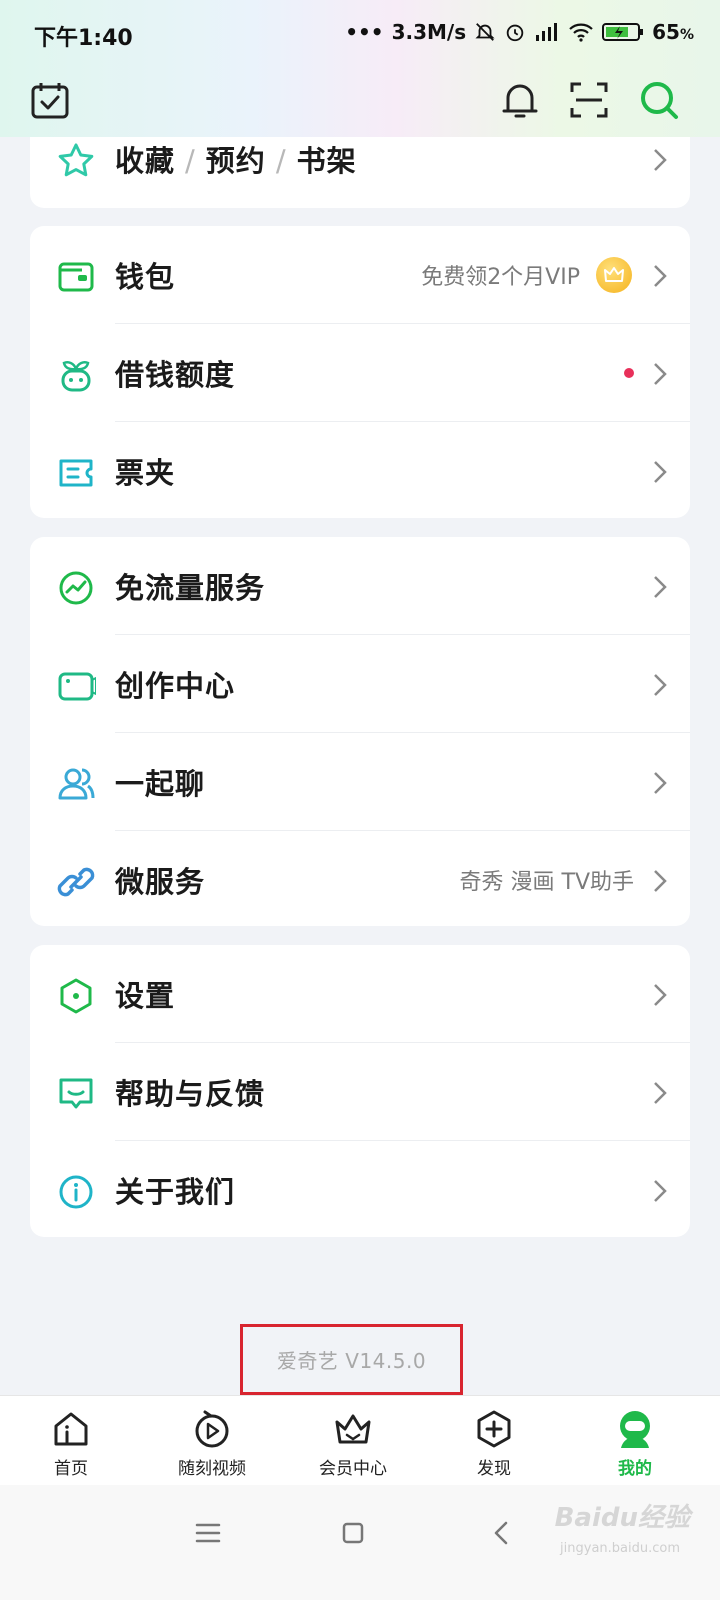 This screenshot has height=1600, width=720. I want to click on bell-icon, so click(520, 100).